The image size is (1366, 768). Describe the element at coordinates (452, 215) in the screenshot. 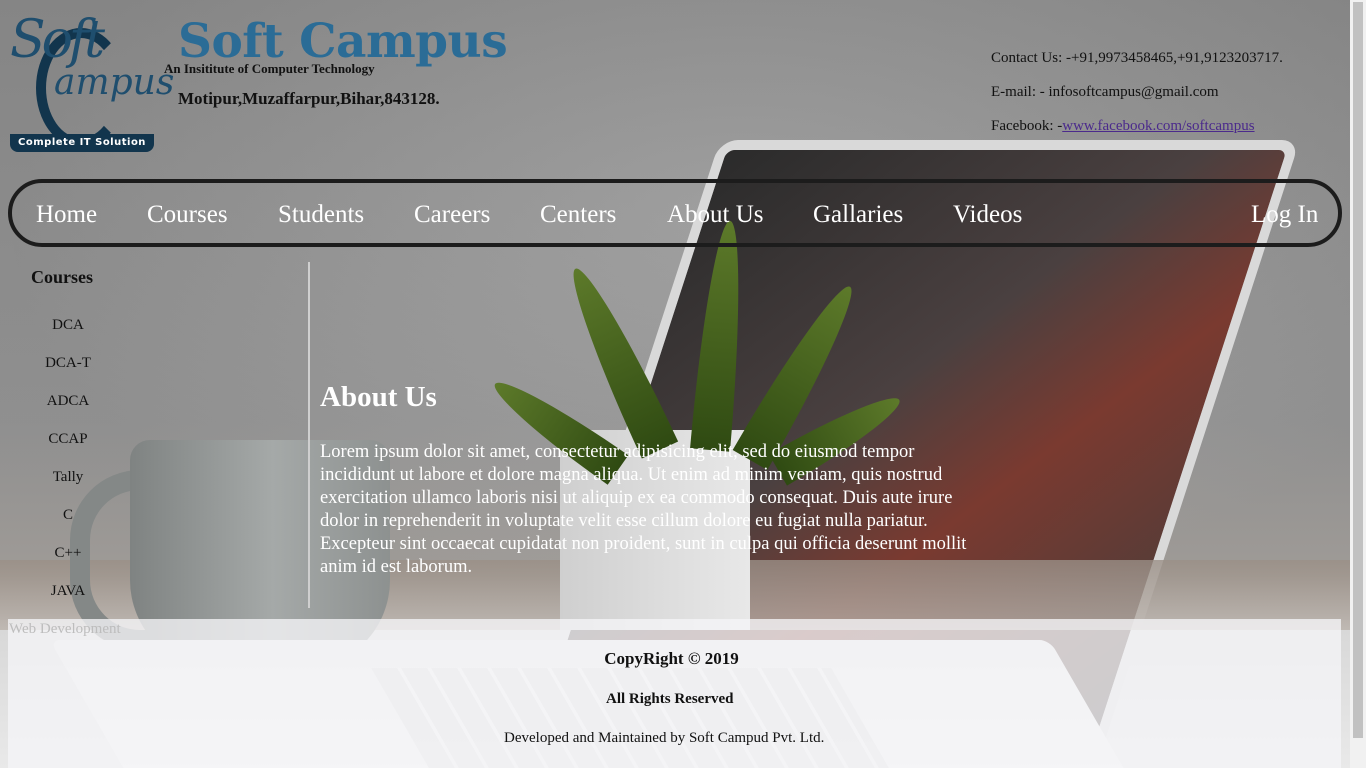

I see `nav-careers: Careers` at that location.